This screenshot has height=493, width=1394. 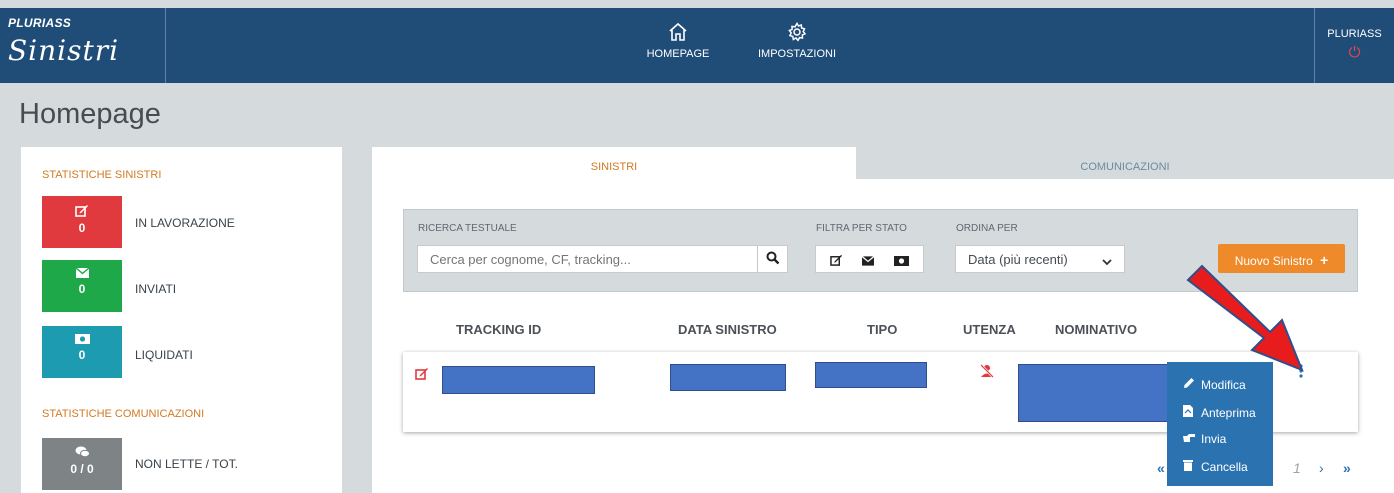 I want to click on col-tracking-id: TRACKING ID, so click(x=498, y=329).